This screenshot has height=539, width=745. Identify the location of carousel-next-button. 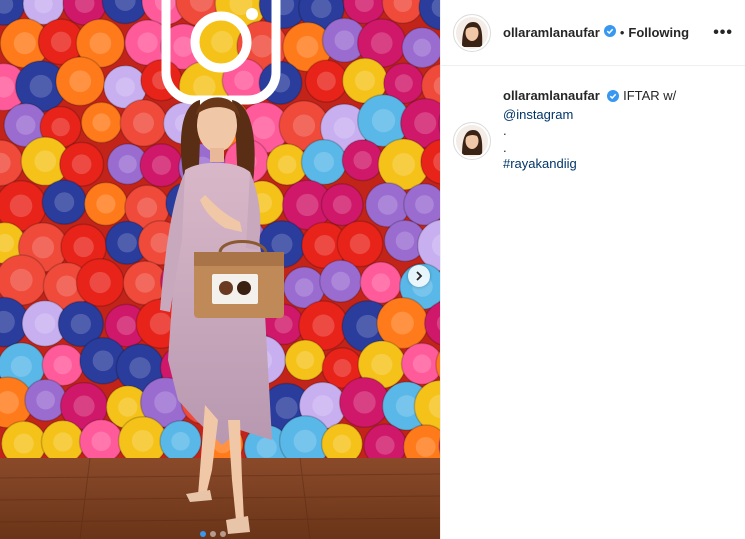
(419, 276).